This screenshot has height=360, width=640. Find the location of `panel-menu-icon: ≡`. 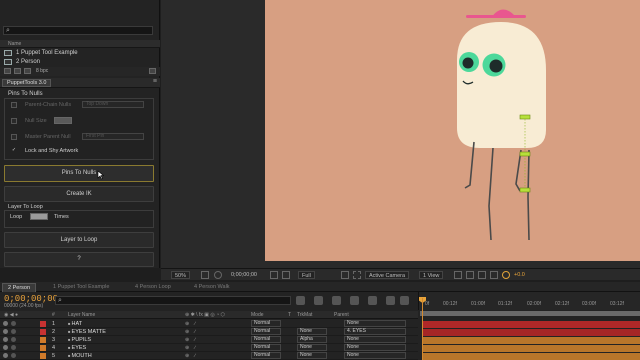

panel-menu-icon: ≡ is located at coordinates (155, 81).